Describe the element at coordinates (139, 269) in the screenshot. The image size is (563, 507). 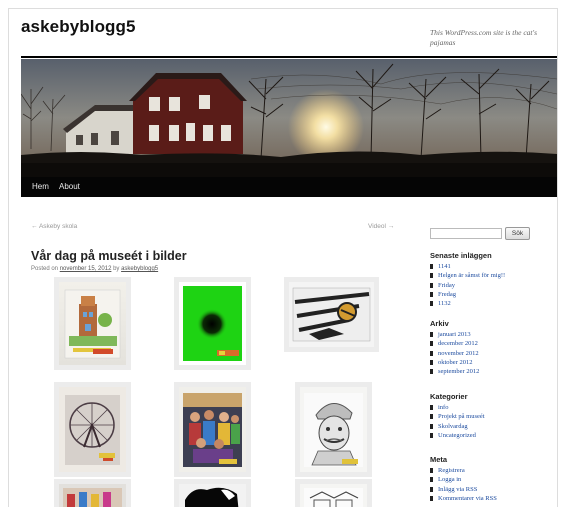
I see `post-author-link: askebyblogg5` at that location.